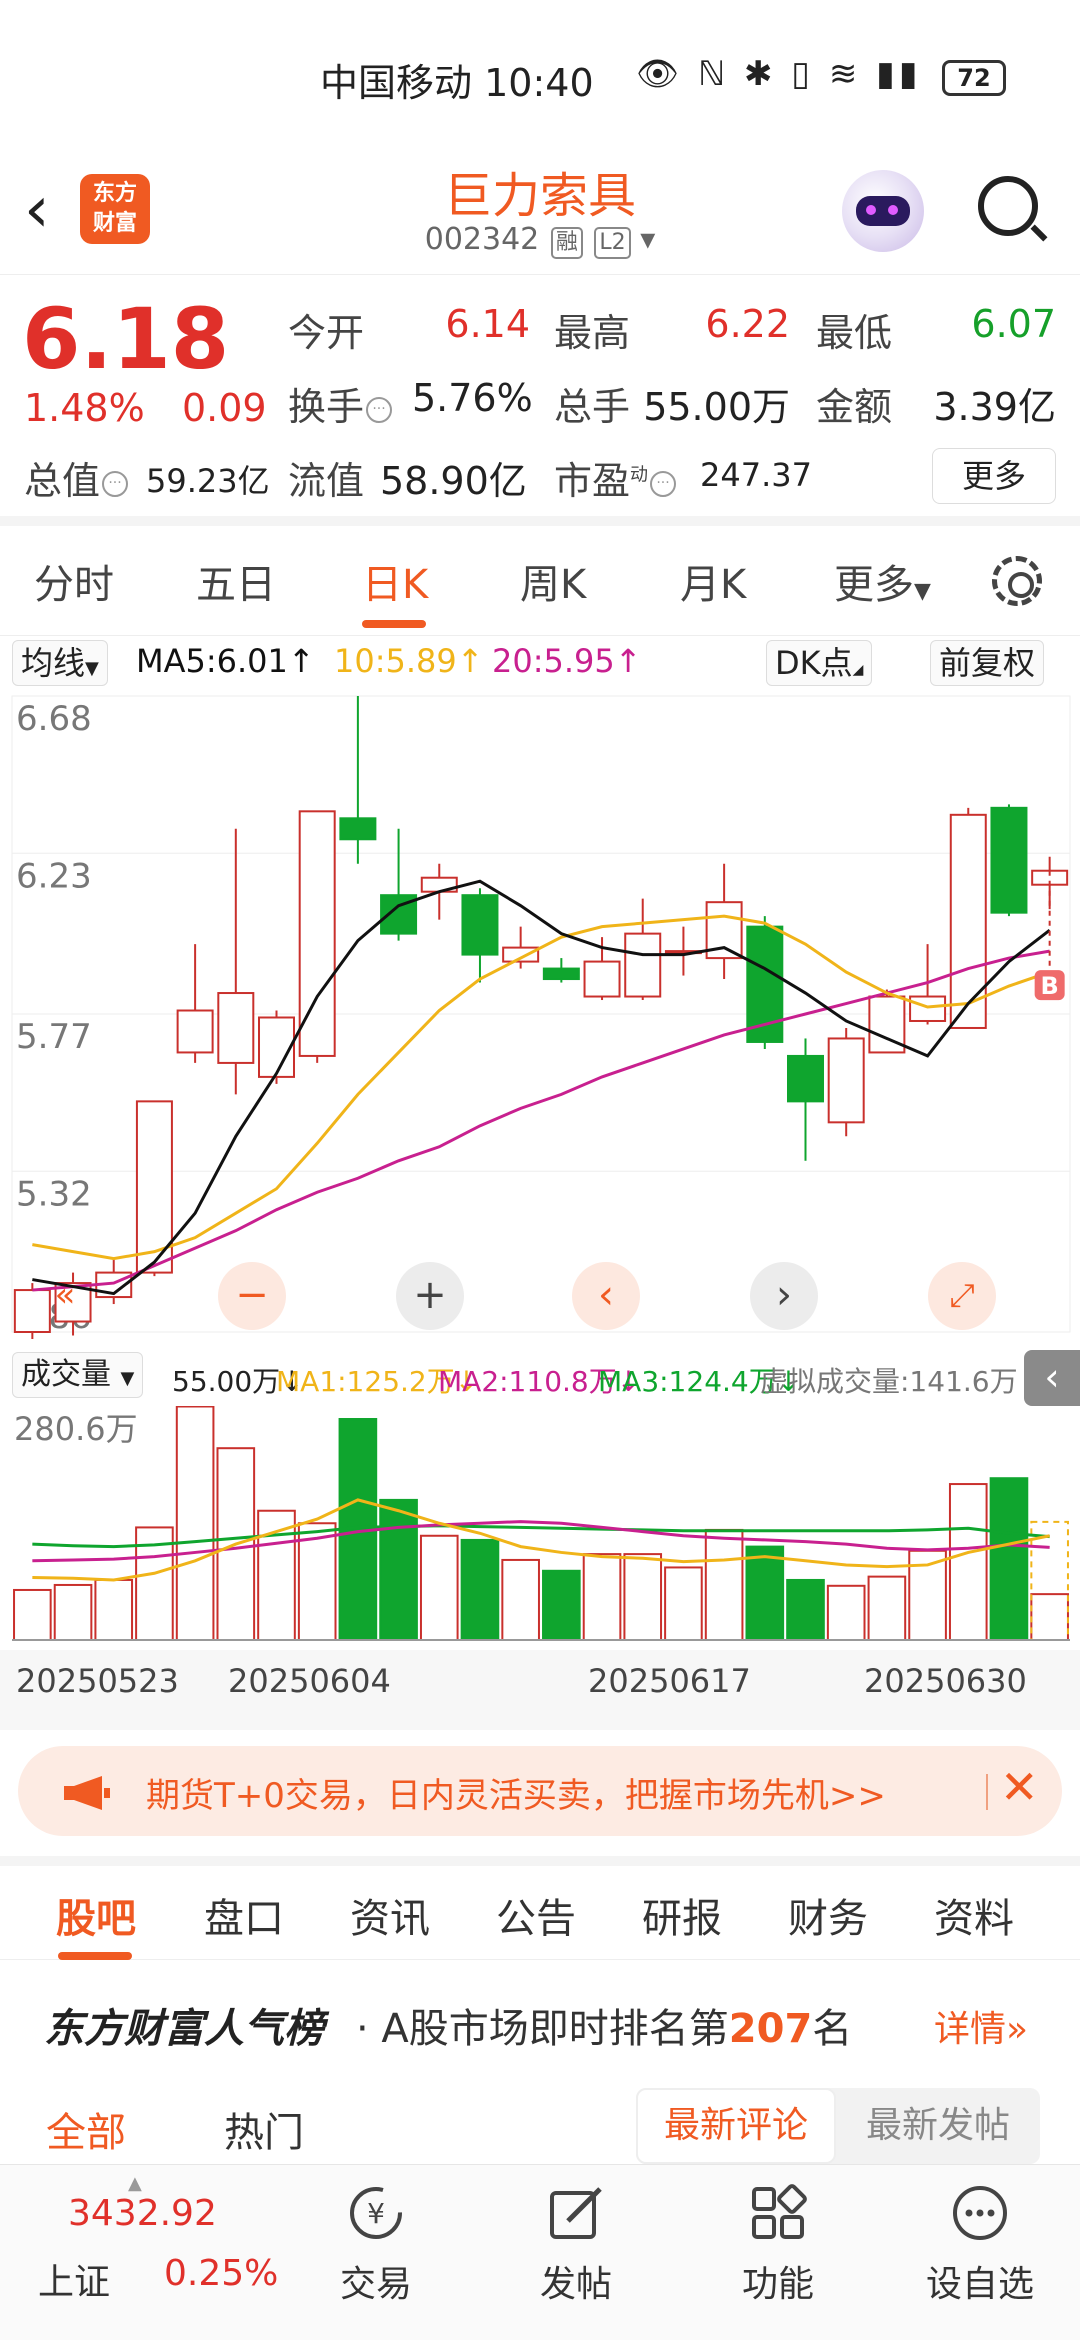 The width and height of the screenshot is (1080, 2340). Describe the element at coordinates (62, 481) in the screenshot. I see `mktcap-label-text: 总值` at that location.